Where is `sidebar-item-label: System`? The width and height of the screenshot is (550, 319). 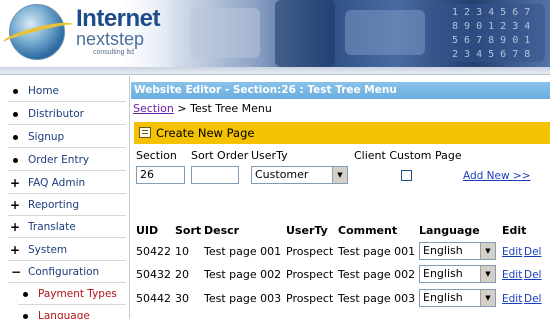
sidebar-item-label: System is located at coordinates (48, 250).